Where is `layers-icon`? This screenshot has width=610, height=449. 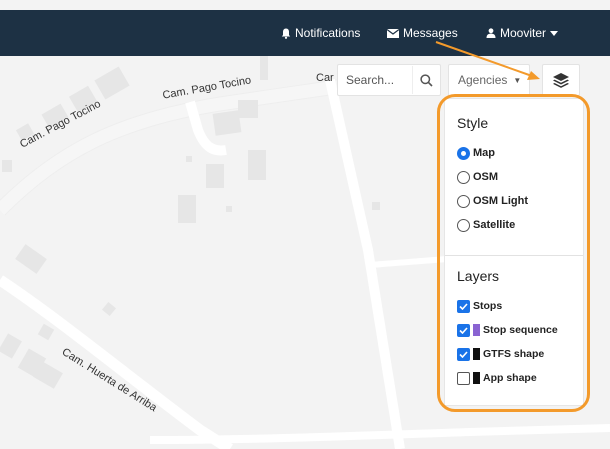
layers-icon is located at coordinates (561, 80).